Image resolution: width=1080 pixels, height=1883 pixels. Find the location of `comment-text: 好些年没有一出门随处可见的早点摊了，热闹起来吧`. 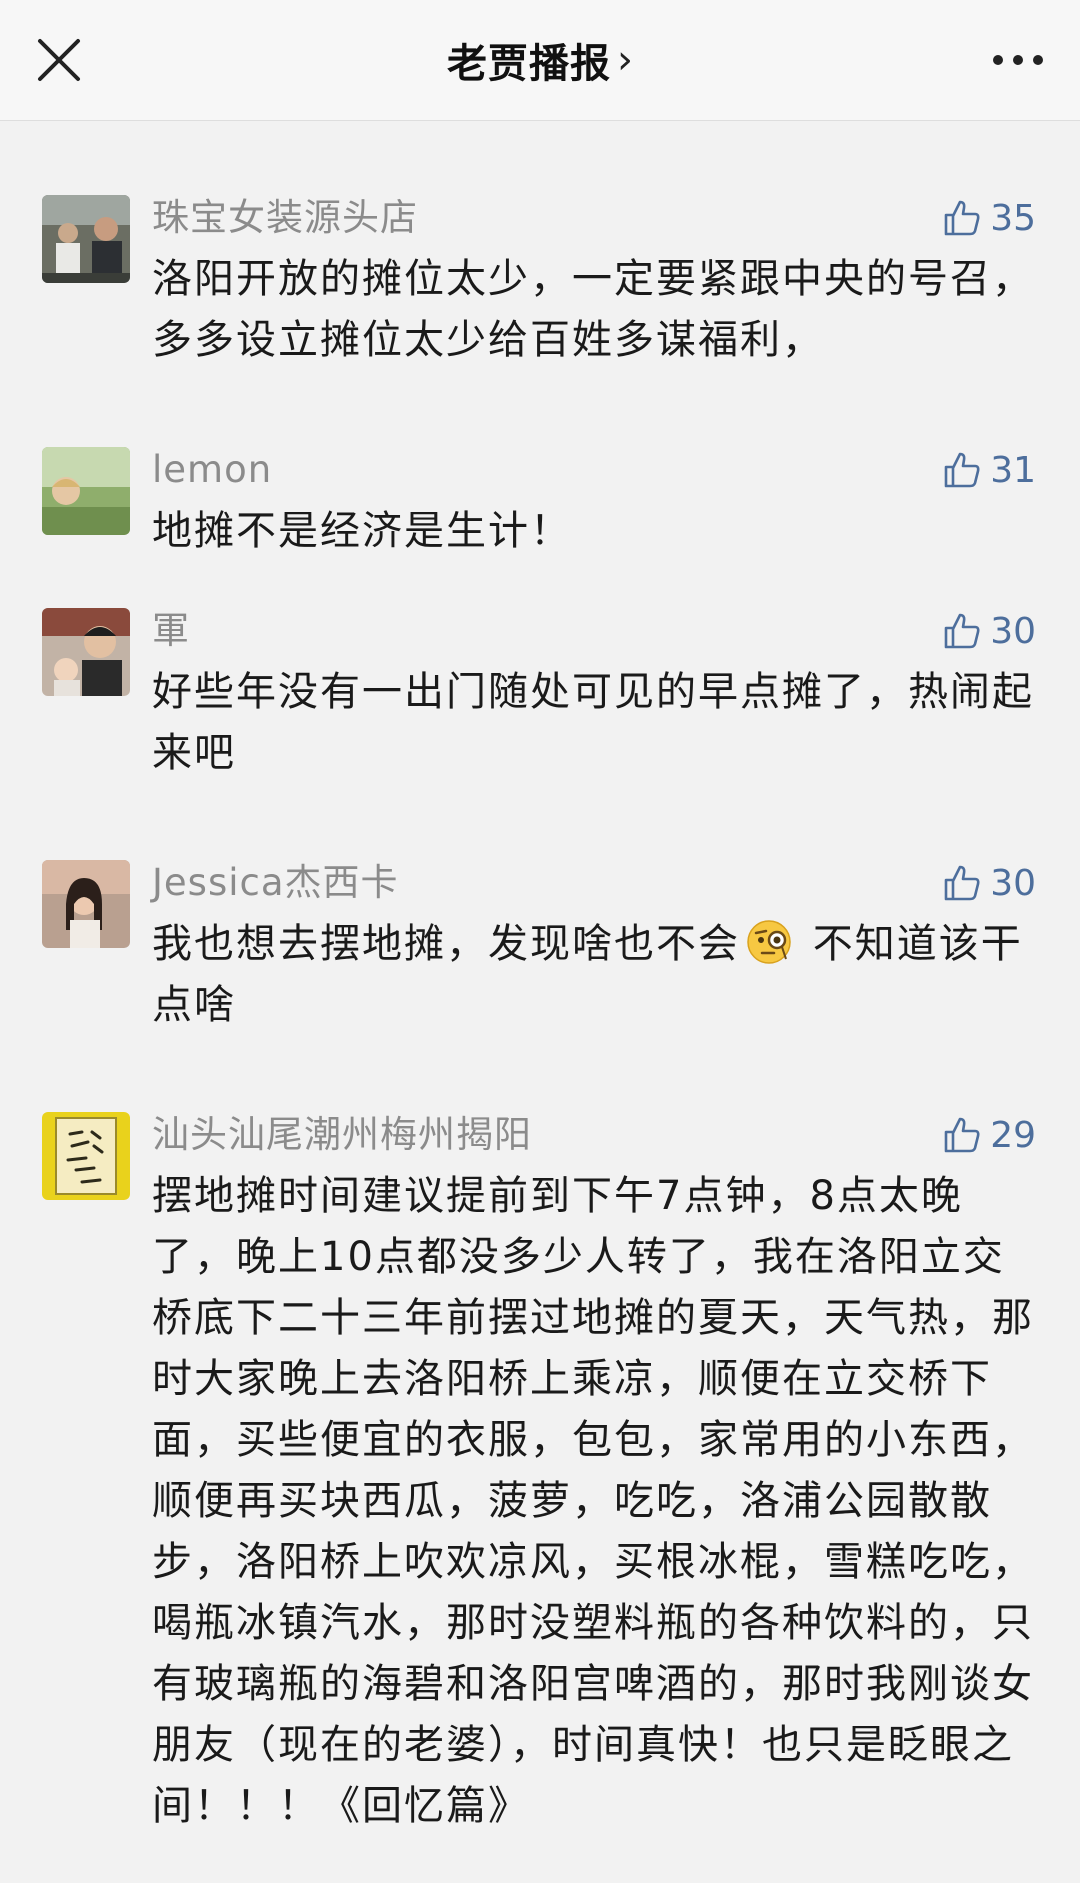

comment-text: 好些年没有一出门随处可见的早点摊了，热闹起来吧 is located at coordinates (593, 722).